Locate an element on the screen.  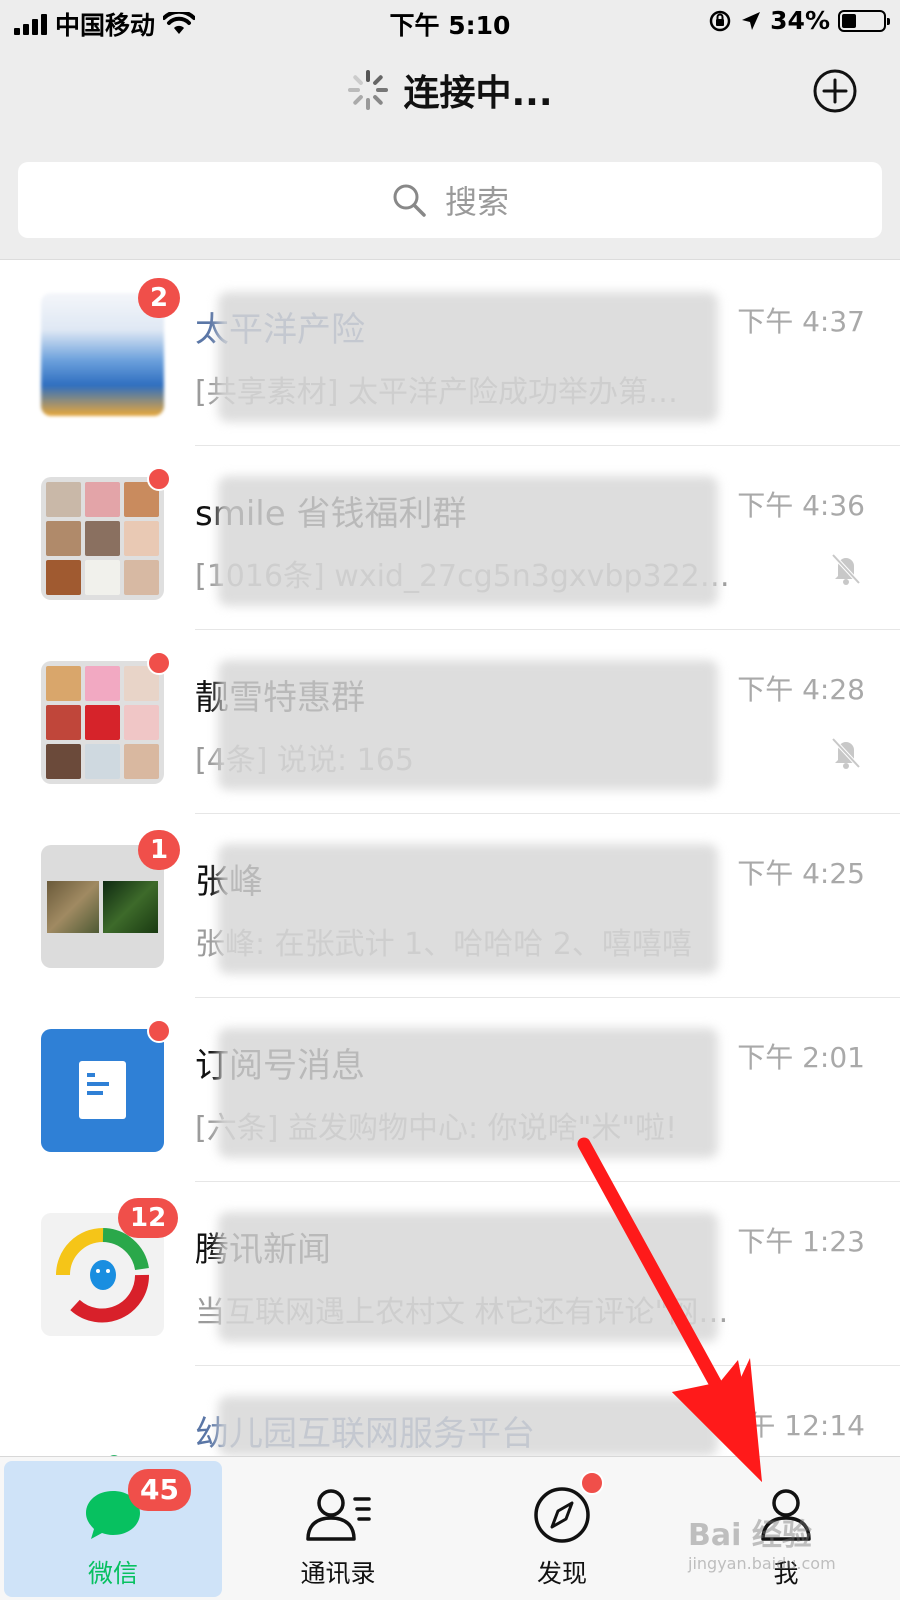
unread-badge: 45 is located at coordinates (159, 1490).